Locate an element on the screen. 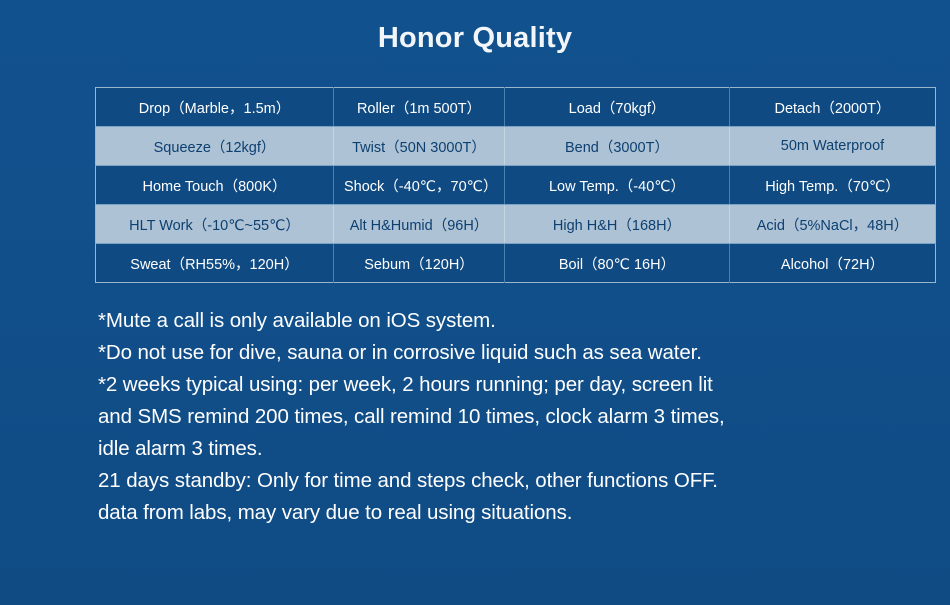  table-cell: Home Touch（800K） is located at coordinates (214, 185).